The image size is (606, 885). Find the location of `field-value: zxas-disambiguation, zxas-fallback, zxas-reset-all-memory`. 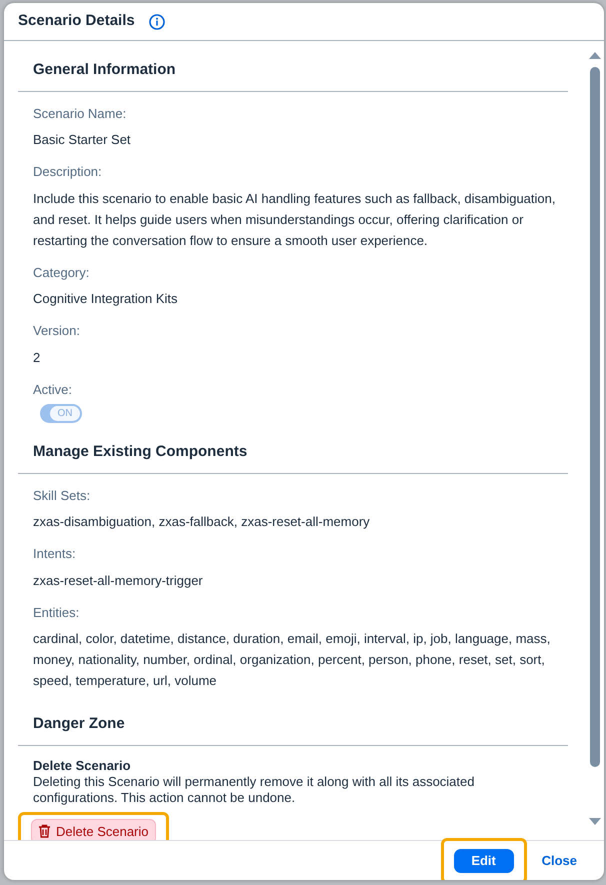

field-value: zxas-disambiguation, zxas-fallback, zxas-reset-all-memory is located at coordinates (202, 522).